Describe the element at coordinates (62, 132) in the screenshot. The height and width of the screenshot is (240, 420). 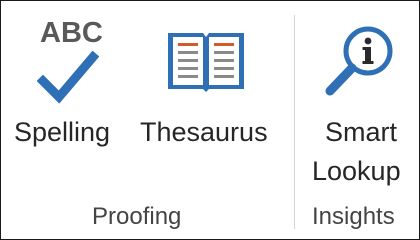
I see `spelling-label: Spelling` at that location.